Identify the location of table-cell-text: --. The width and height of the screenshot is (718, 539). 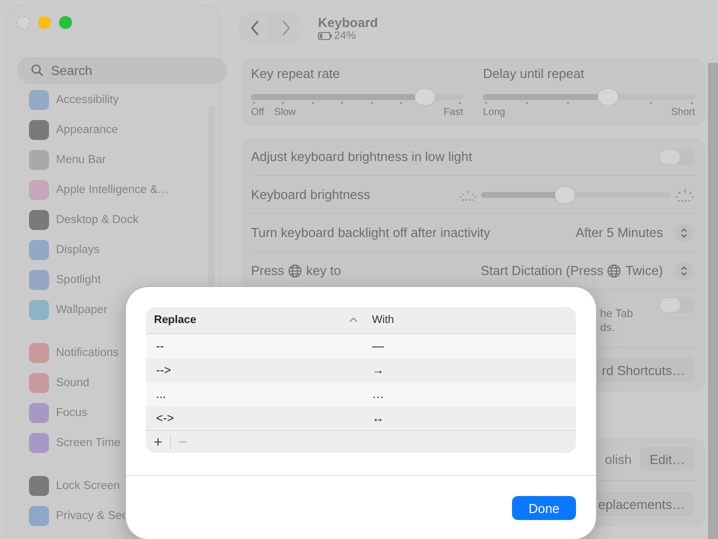
(160, 346).